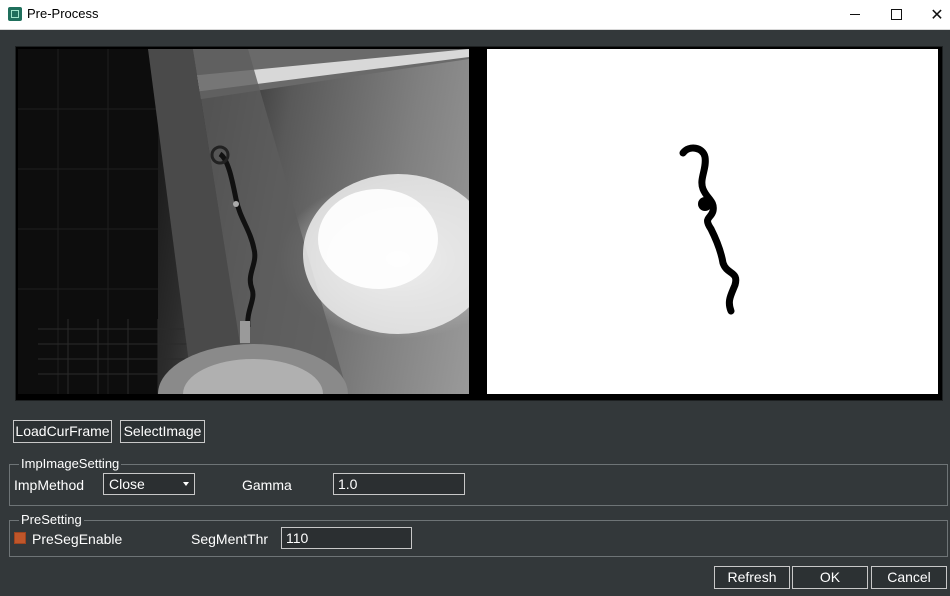  I want to click on maximize-button, so click(896, 14).